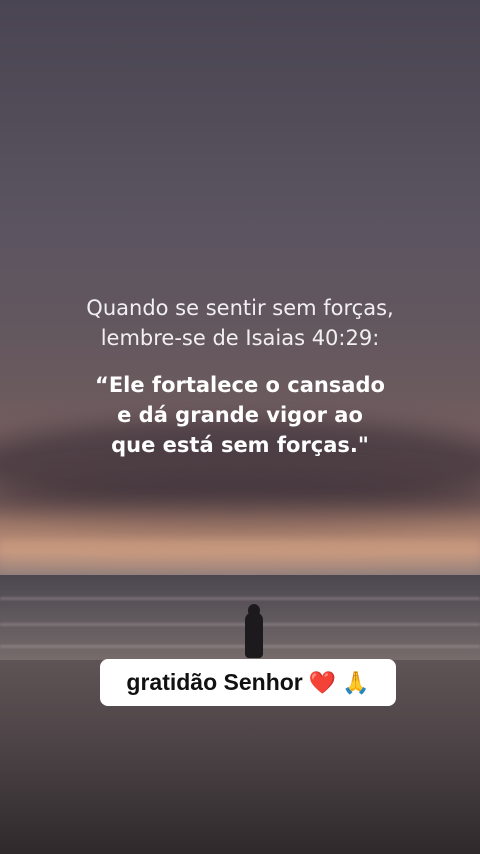 The height and width of the screenshot is (854, 480). I want to click on horizon-glow, so click(240, 560).